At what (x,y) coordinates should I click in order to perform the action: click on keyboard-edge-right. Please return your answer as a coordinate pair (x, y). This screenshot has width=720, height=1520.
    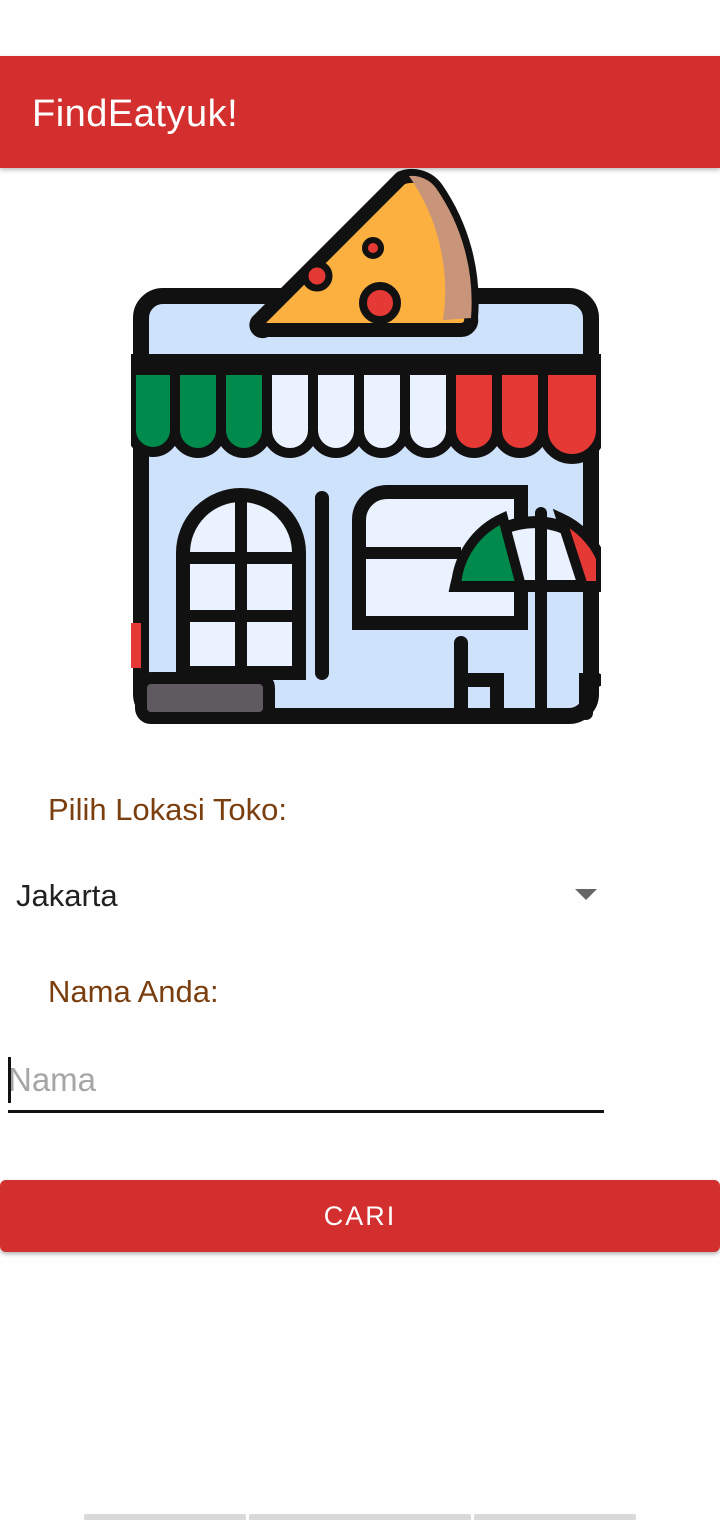
    Looking at the image, I should click on (555, 1517).